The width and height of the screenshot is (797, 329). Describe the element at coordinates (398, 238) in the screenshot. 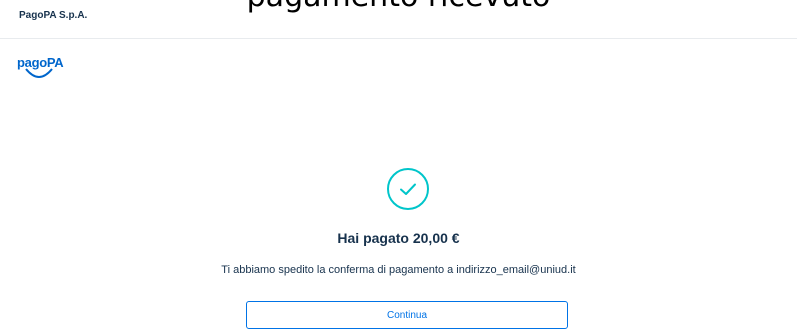

I see `payment-success-title: Hai pagato 20,00 €` at that location.